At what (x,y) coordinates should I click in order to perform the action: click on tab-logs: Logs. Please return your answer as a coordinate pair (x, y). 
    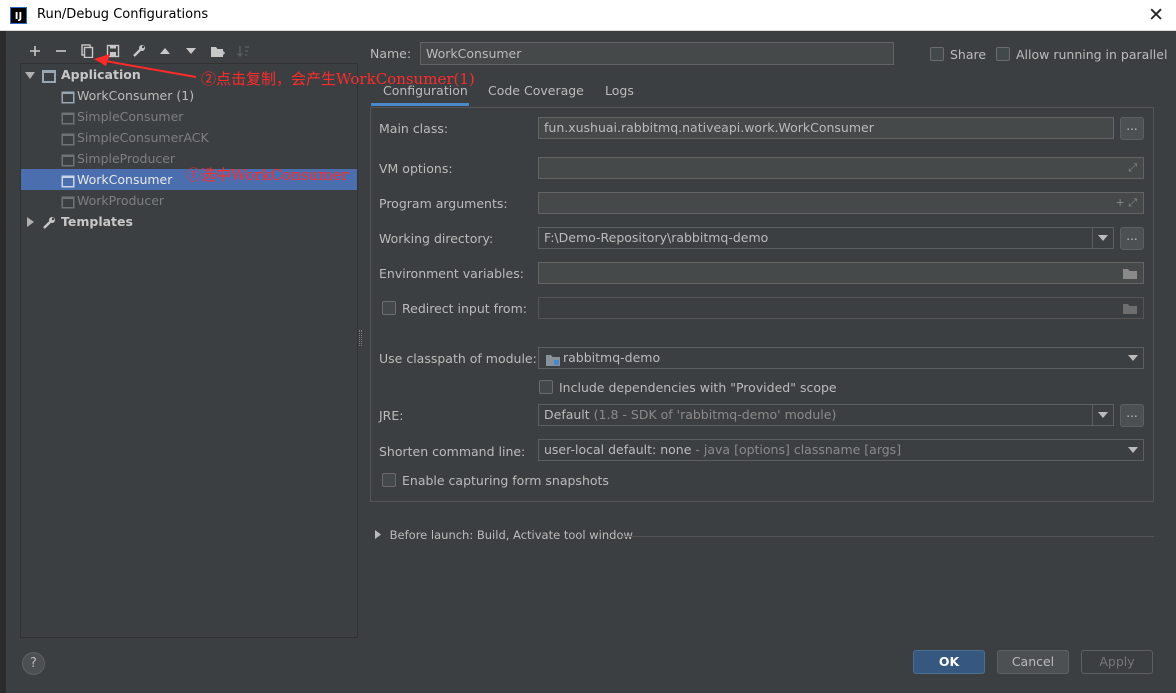
    Looking at the image, I should click on (619, 93).